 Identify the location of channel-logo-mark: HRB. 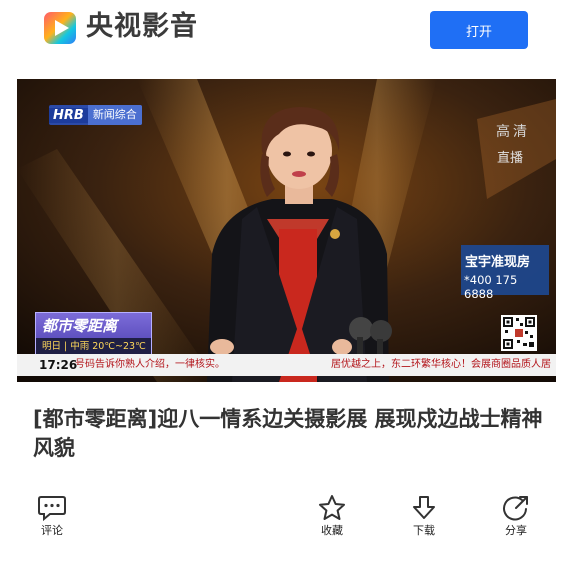
(68, 115).